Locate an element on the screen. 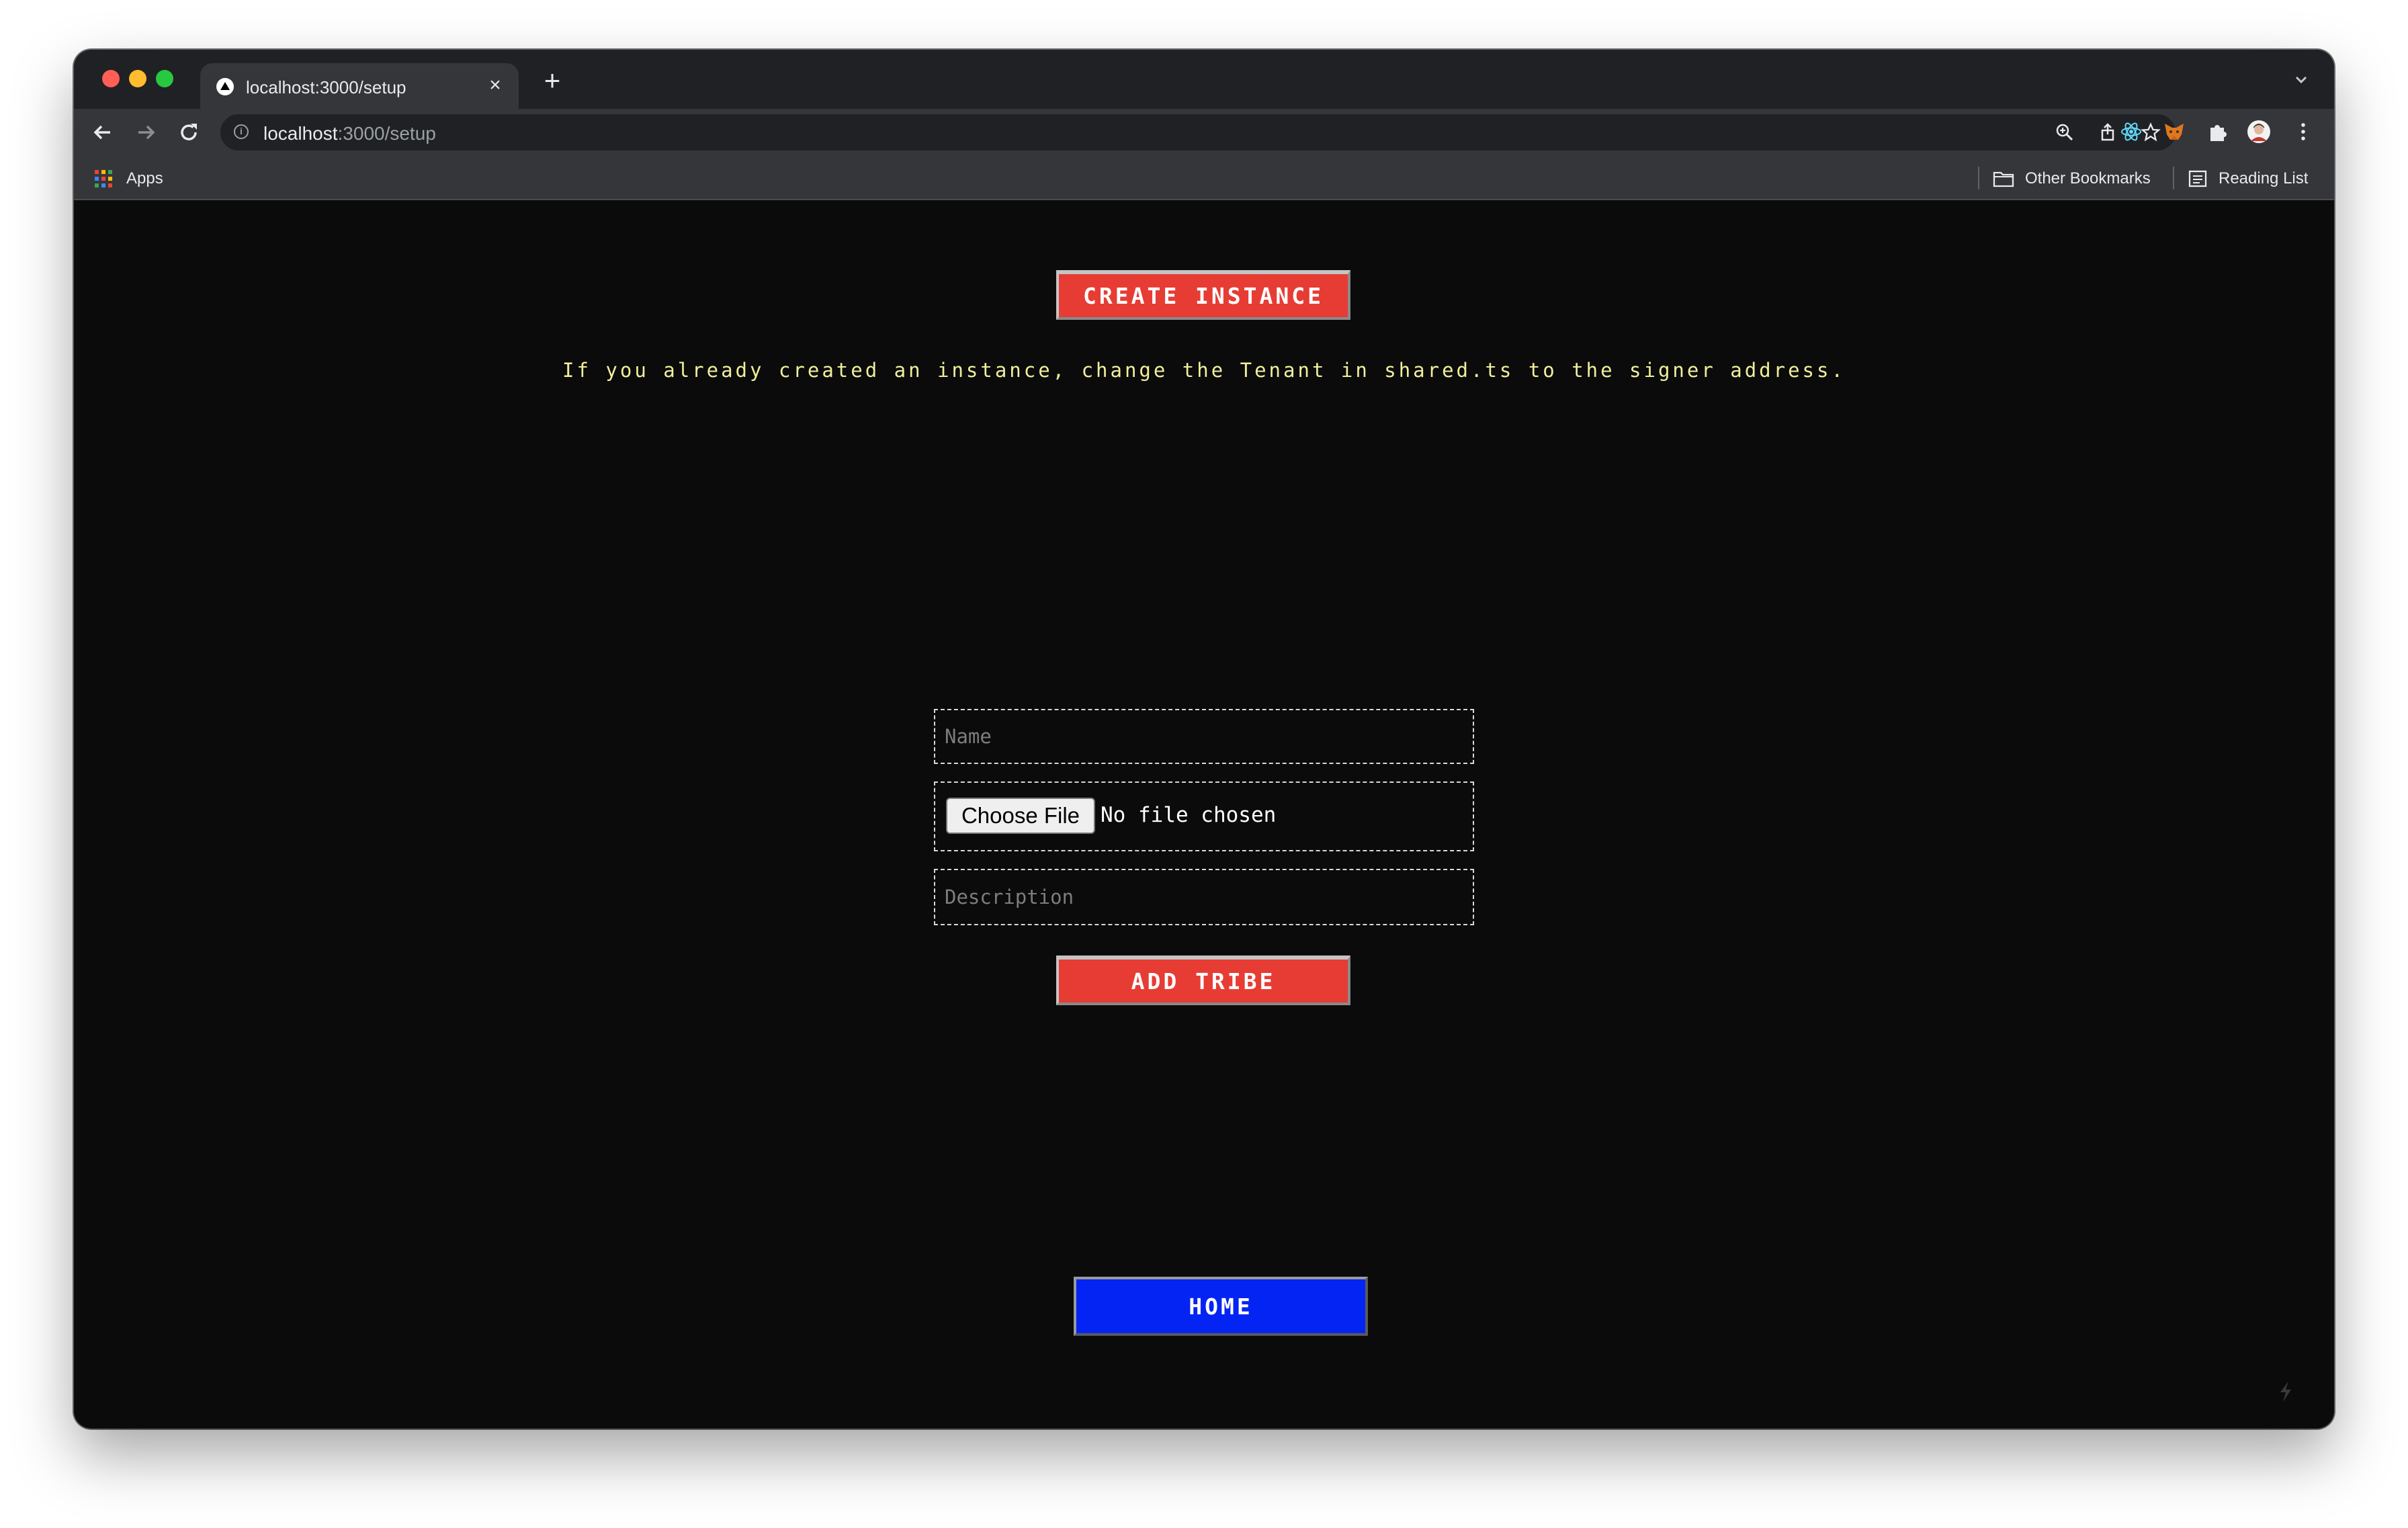 The width and height of the screenshot is (2408, 1528). reading-list-icon is located at coordinates (2197, 179).